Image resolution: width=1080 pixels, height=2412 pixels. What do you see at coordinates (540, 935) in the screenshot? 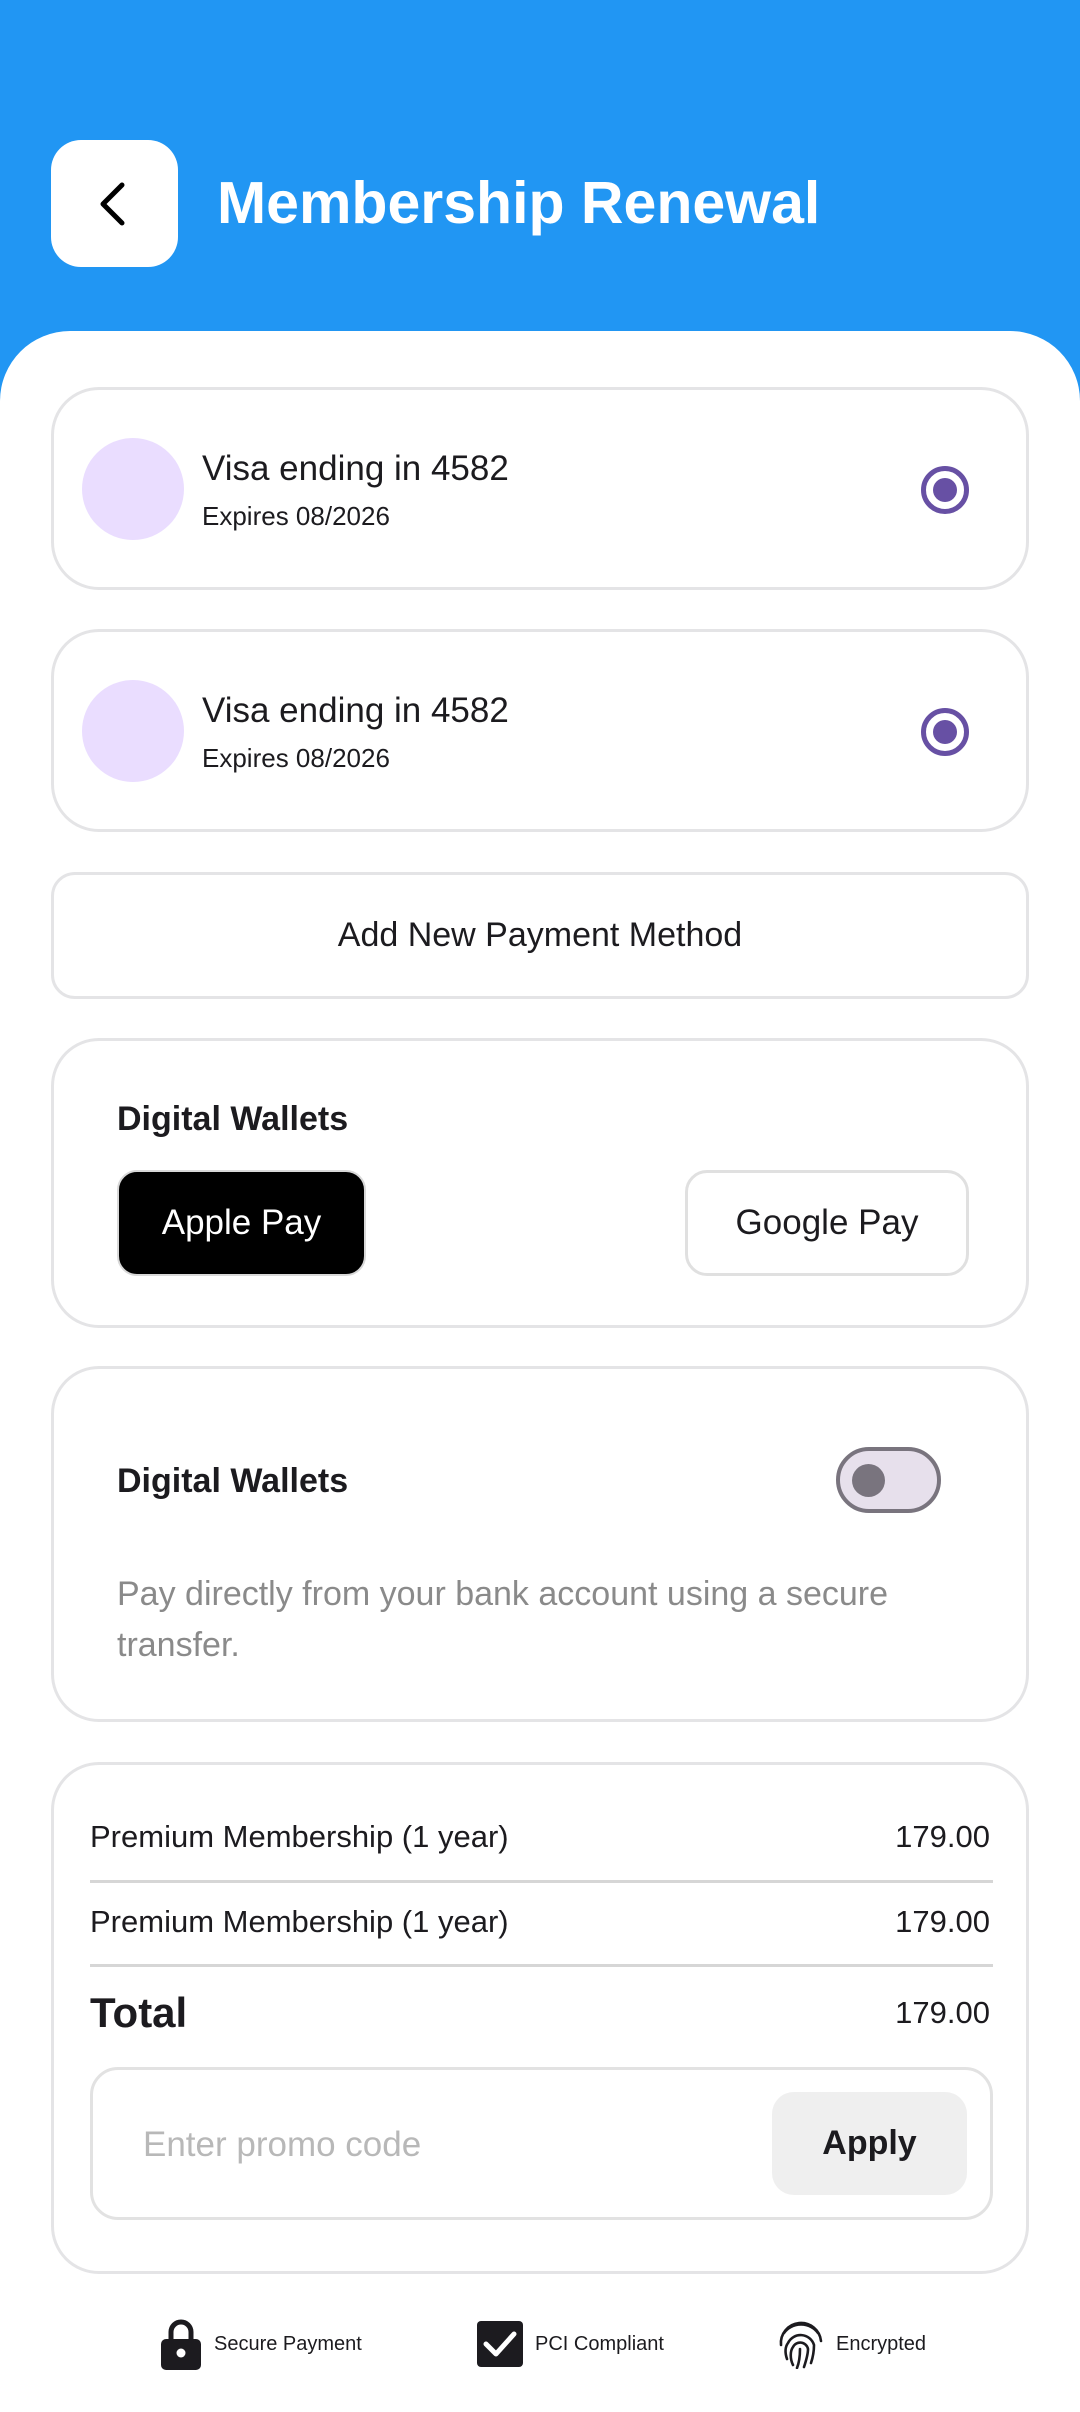
I see `add-payment-method-button: Add New Payment Method` at bounding box center [540, 935].